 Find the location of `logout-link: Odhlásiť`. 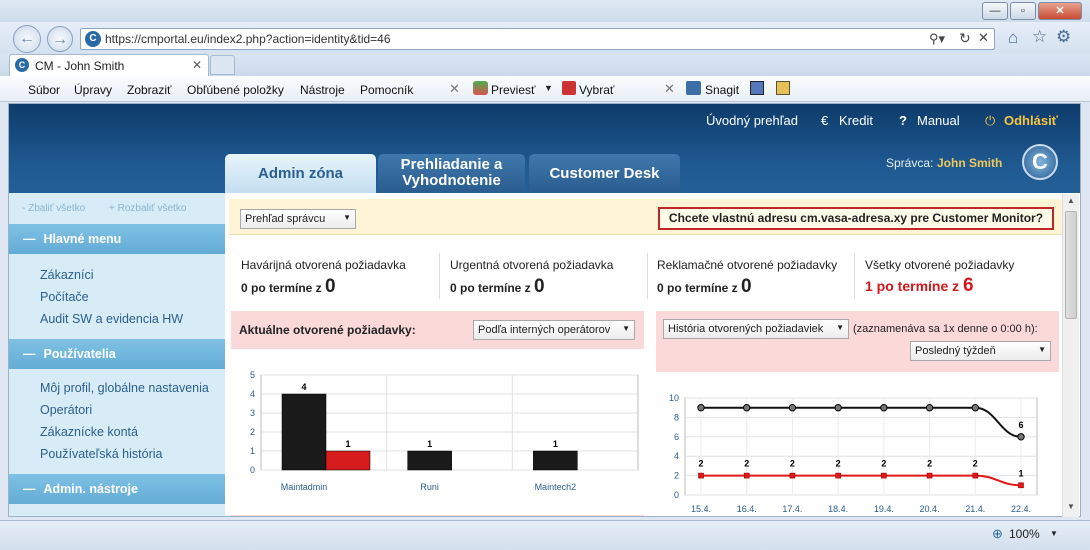

logout-link: Odhlásiť is located at coordinates (1031, 120).